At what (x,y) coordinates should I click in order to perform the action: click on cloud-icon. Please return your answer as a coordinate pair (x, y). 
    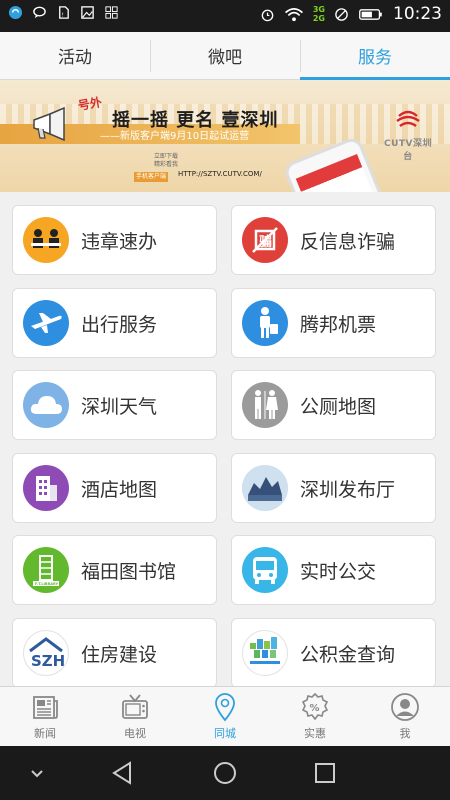
    Looking at the image, I should click on (46, 405).